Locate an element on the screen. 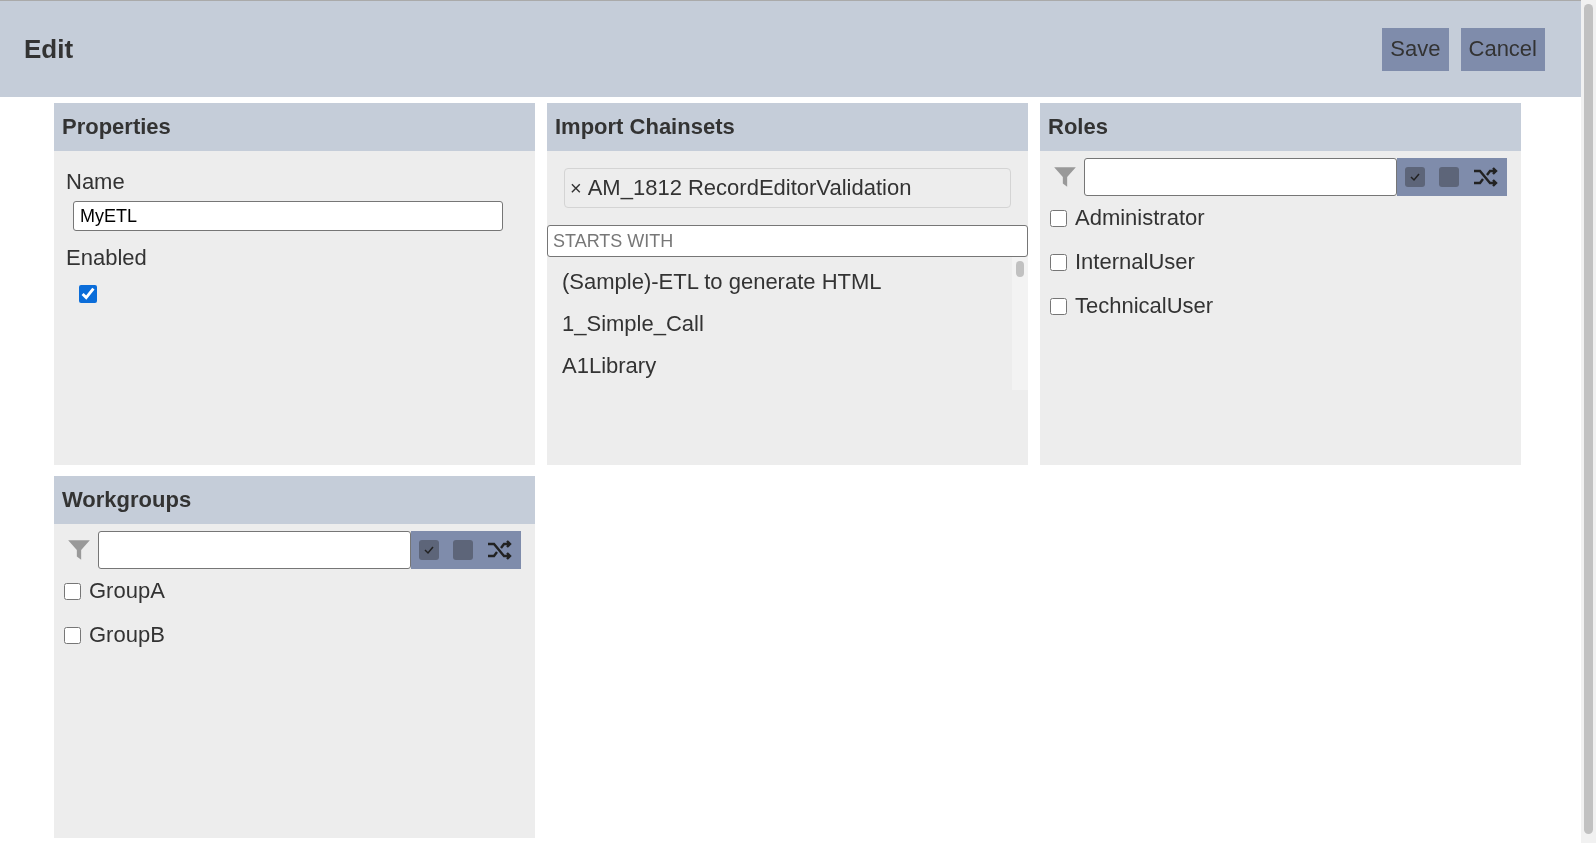 Image resolution: width=1596 pixels, height=843 pixels. name-field: MyETL is located at coordinates (288, 216).